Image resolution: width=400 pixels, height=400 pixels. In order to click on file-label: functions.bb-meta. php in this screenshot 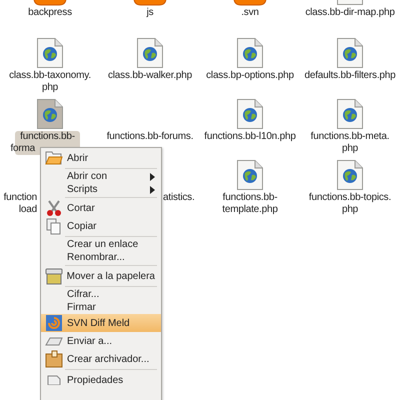, I will do `click(350, 143)`.